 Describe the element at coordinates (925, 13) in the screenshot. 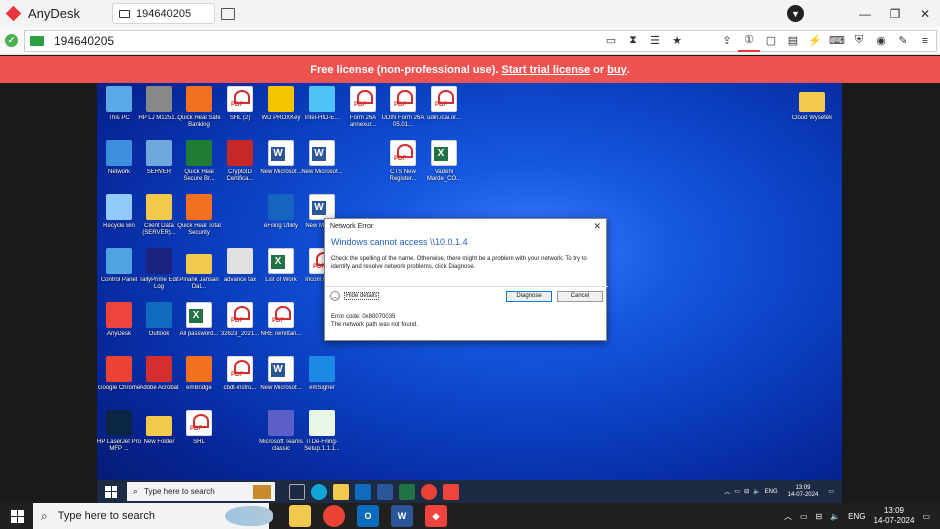

I see `close-button: ✕` at that location.